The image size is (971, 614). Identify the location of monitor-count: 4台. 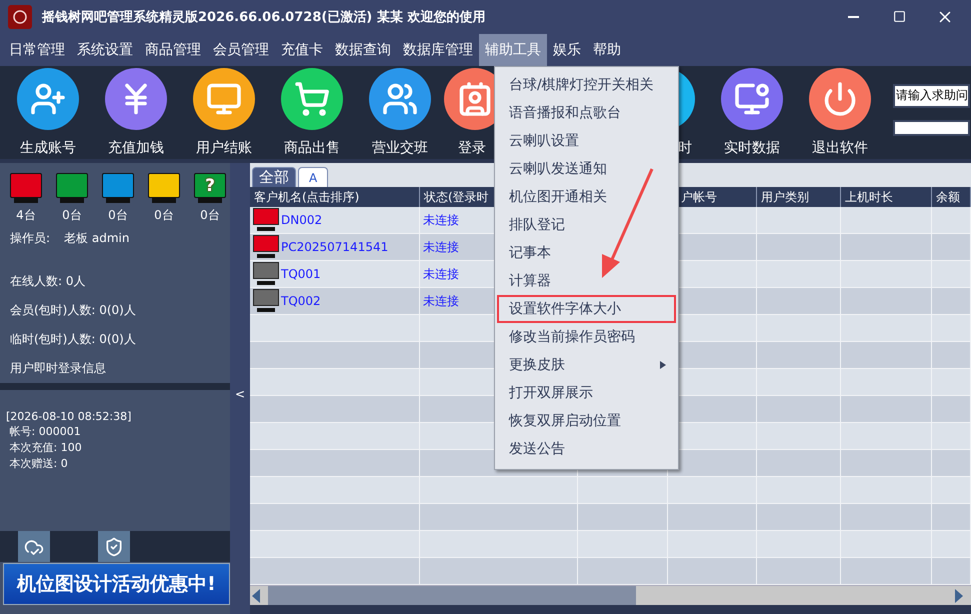
(26, 215).